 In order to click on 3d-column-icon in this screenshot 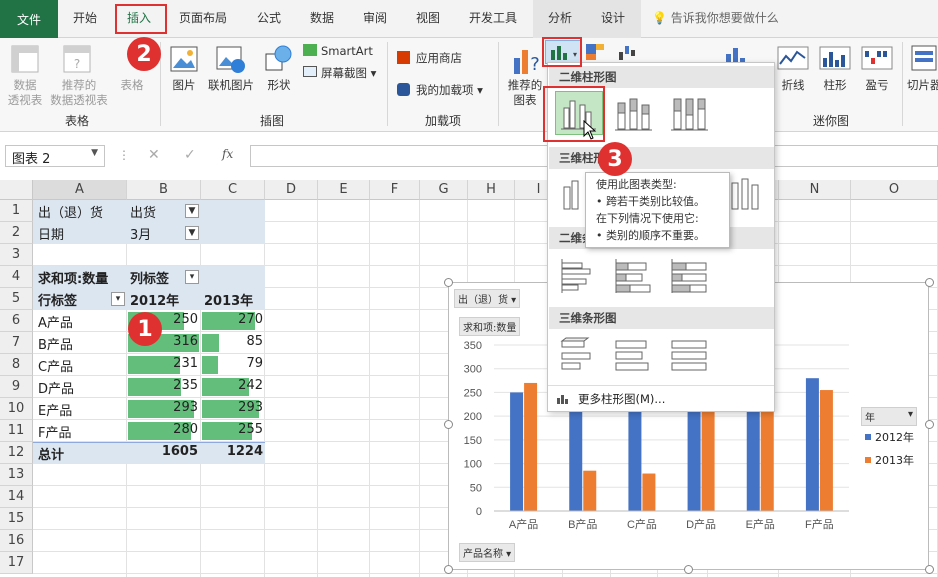, I will do `click(747, 194)`.